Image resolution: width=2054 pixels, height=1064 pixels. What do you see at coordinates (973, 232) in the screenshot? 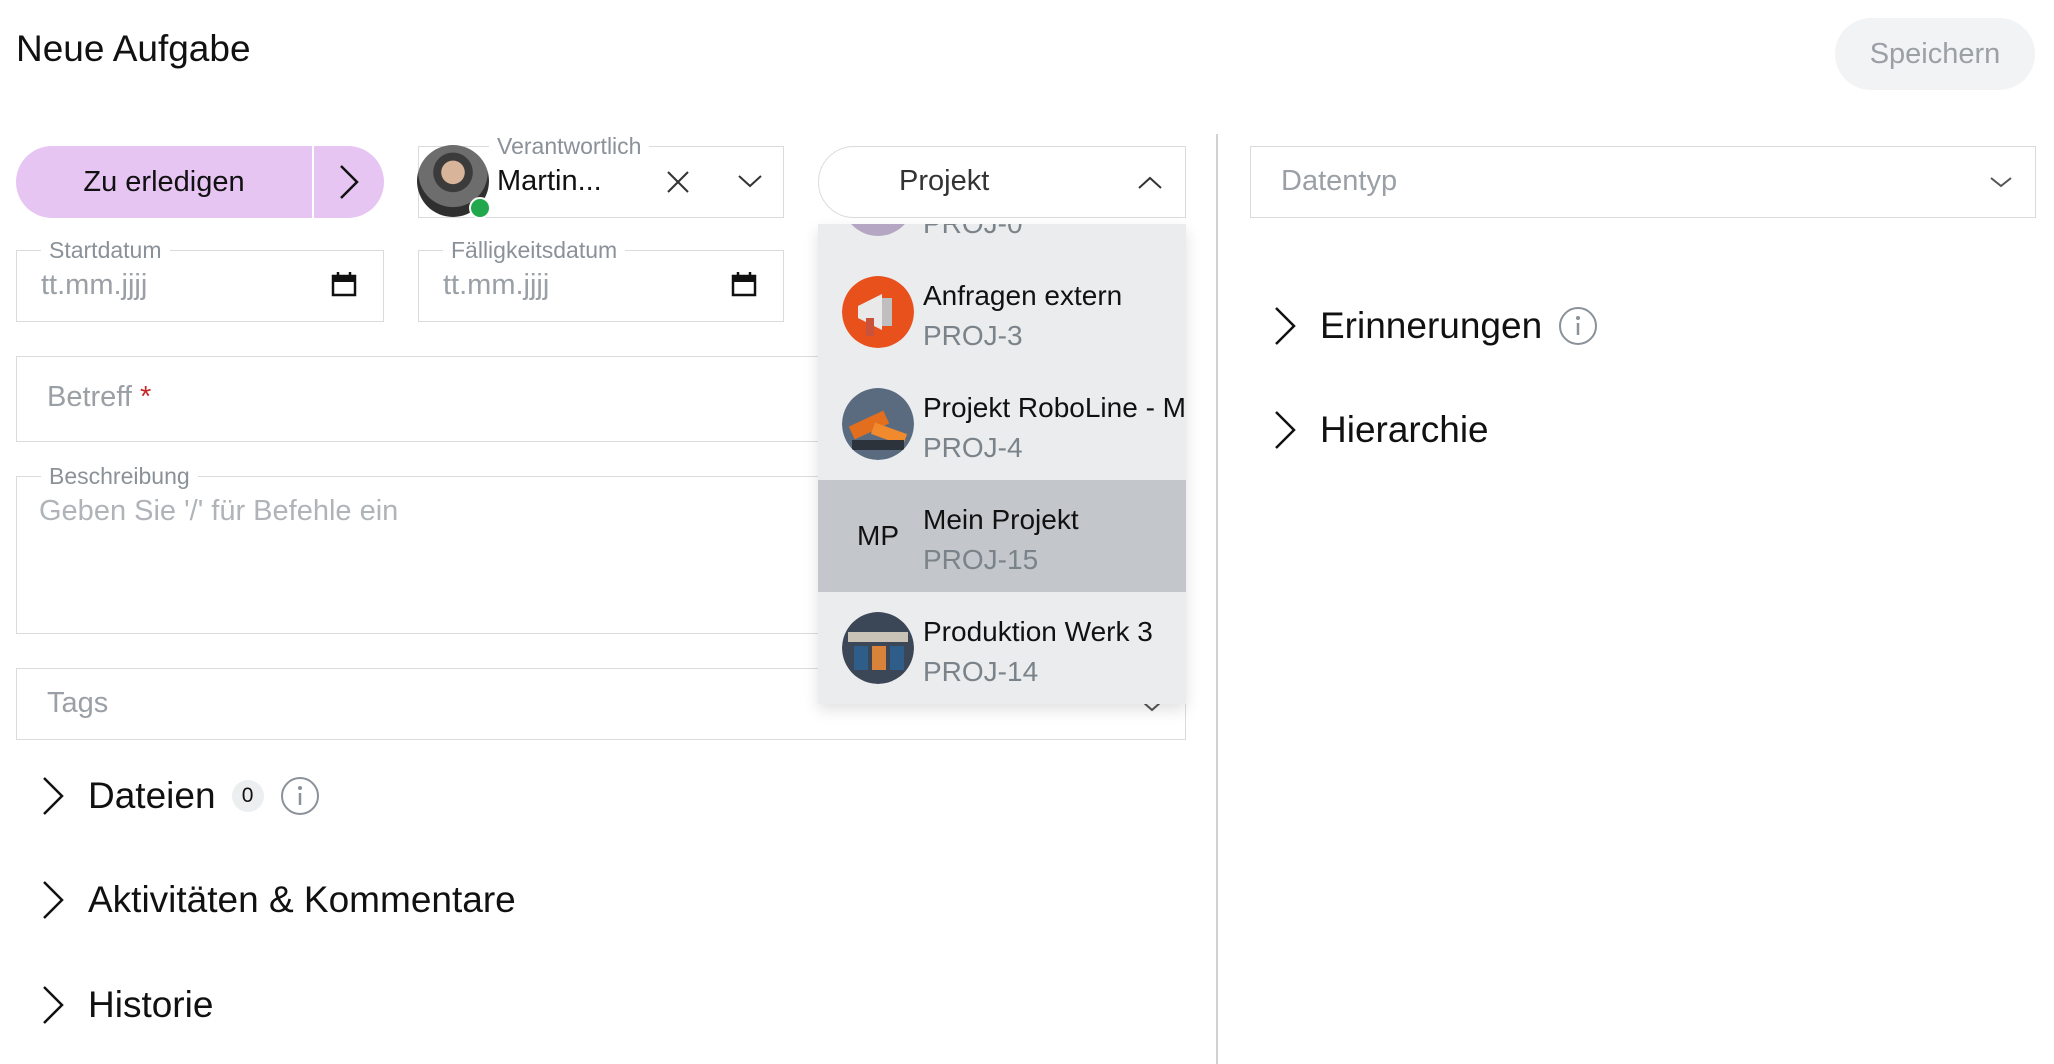
I see `dropdown-item-key: PROJ-0` at bounding box center [973, 232].